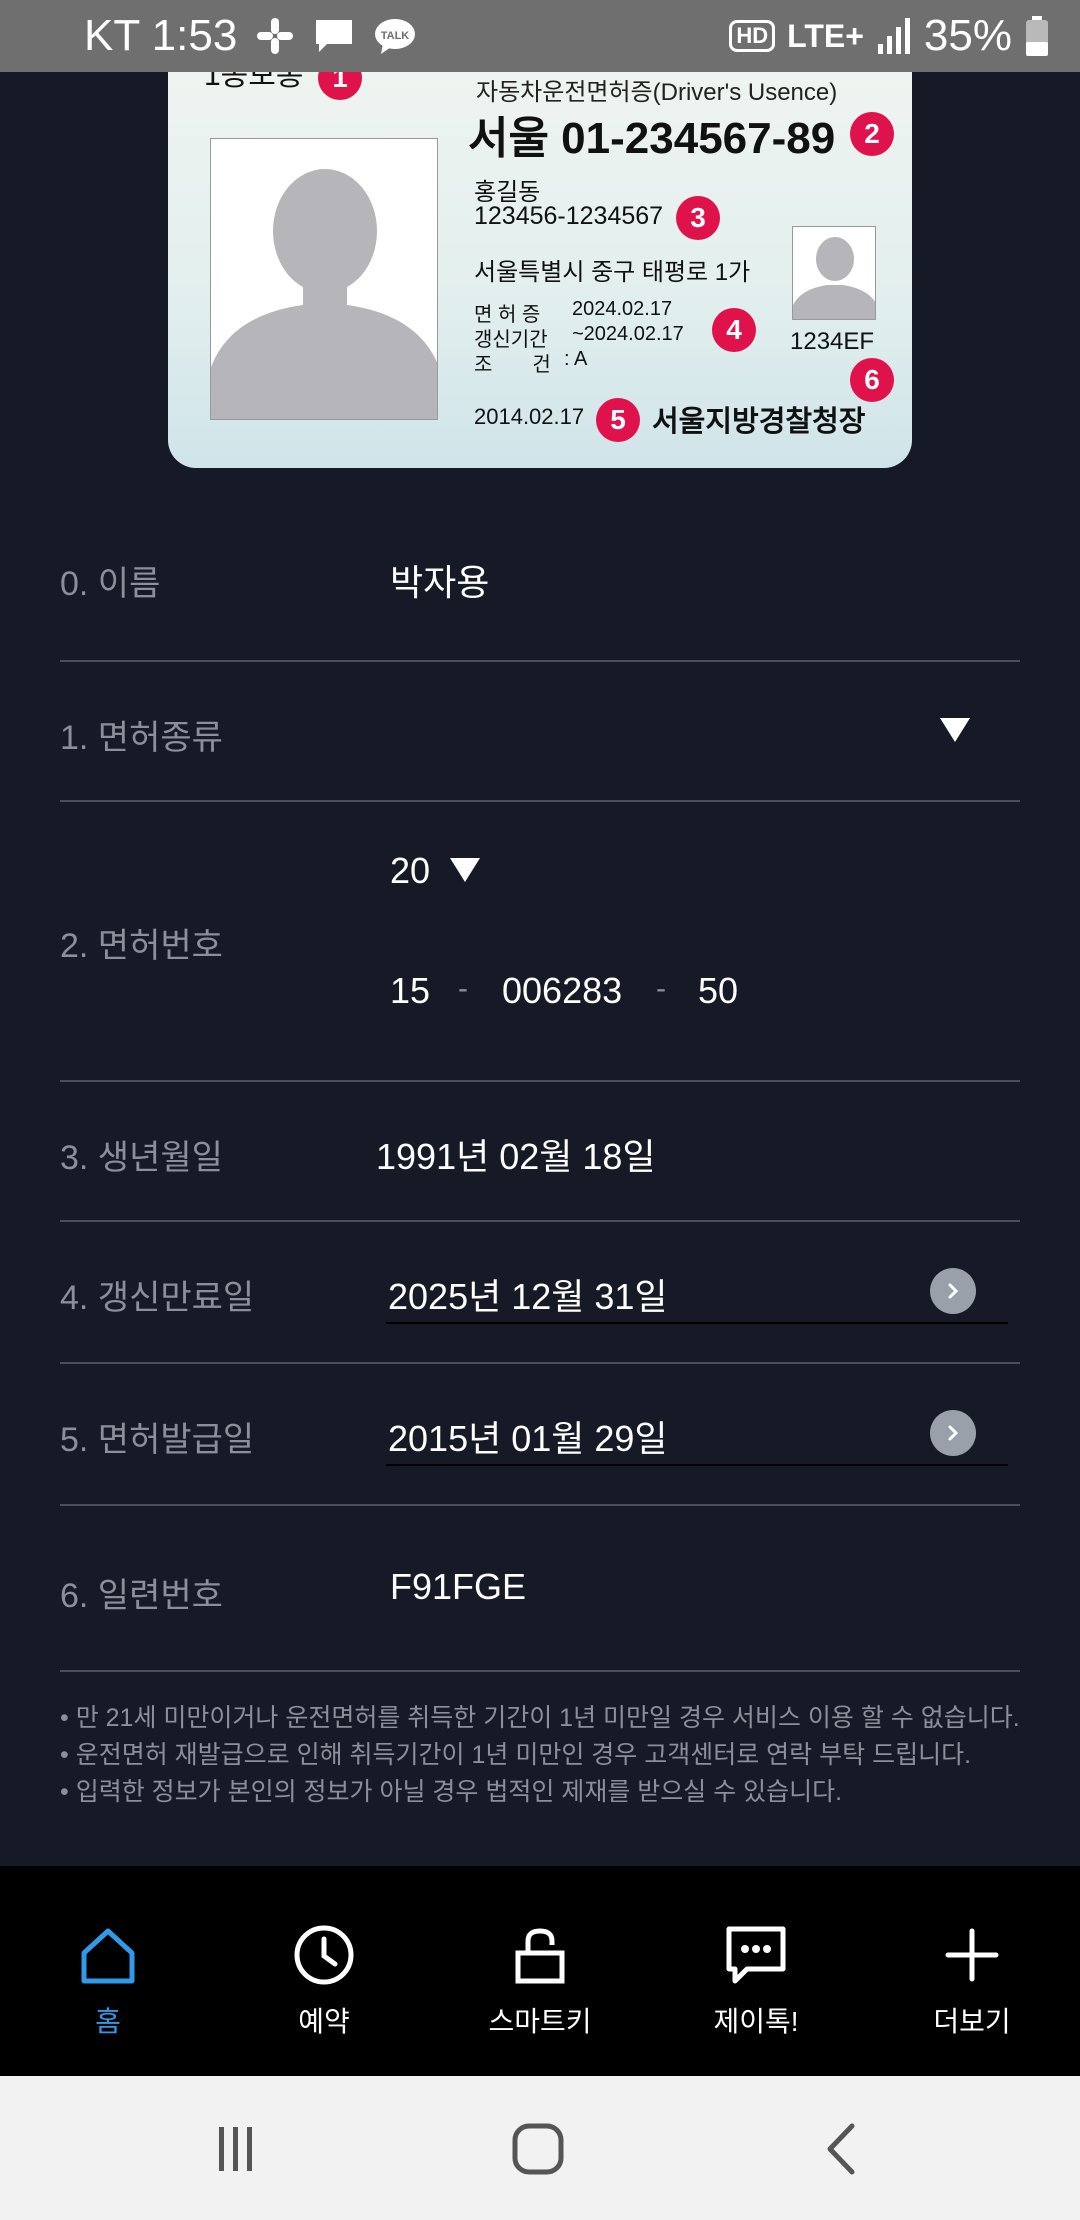  What do you see at coordinates (872, 134) in the screenshot?
I see `badge-2: 2` at bounding box center [872, 134].